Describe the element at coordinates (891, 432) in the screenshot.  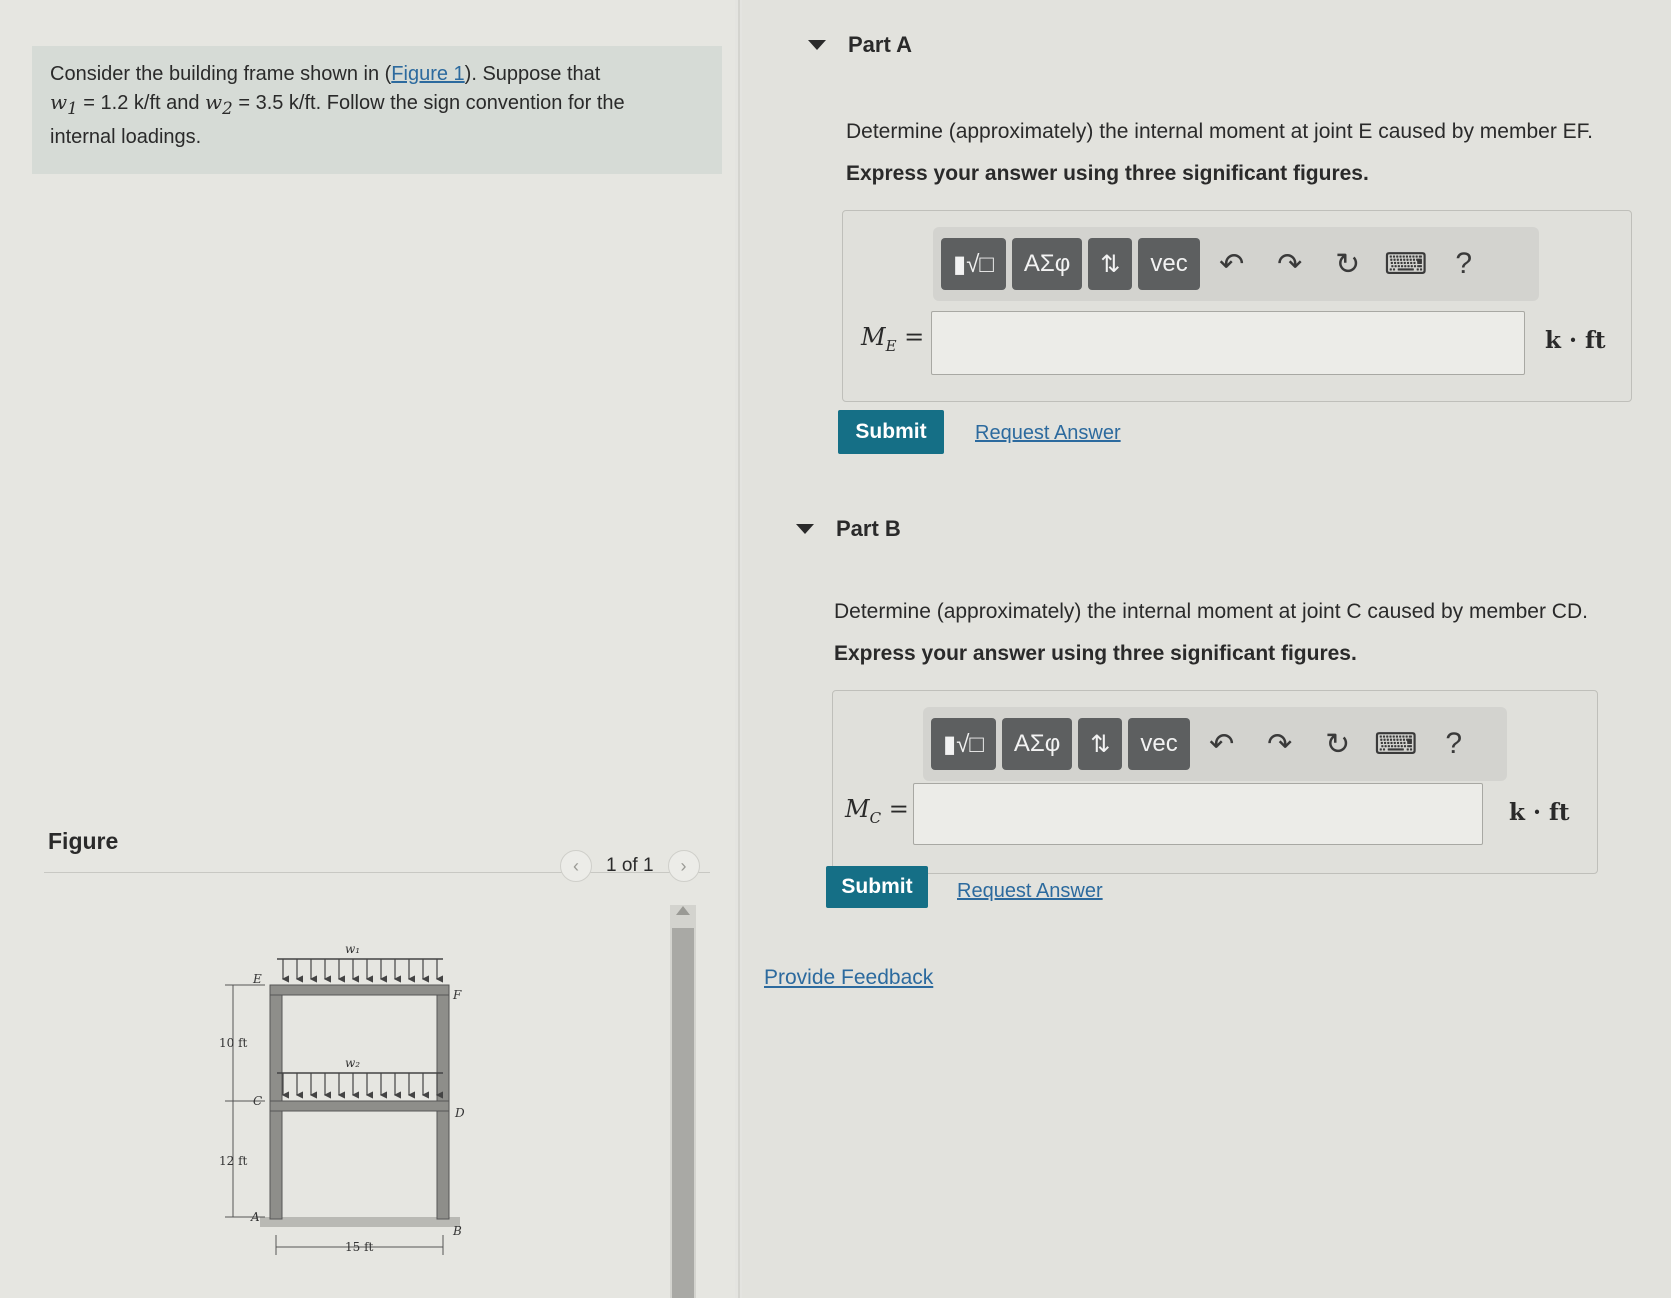
I see `part-a-submit-button: Submit` at that location.